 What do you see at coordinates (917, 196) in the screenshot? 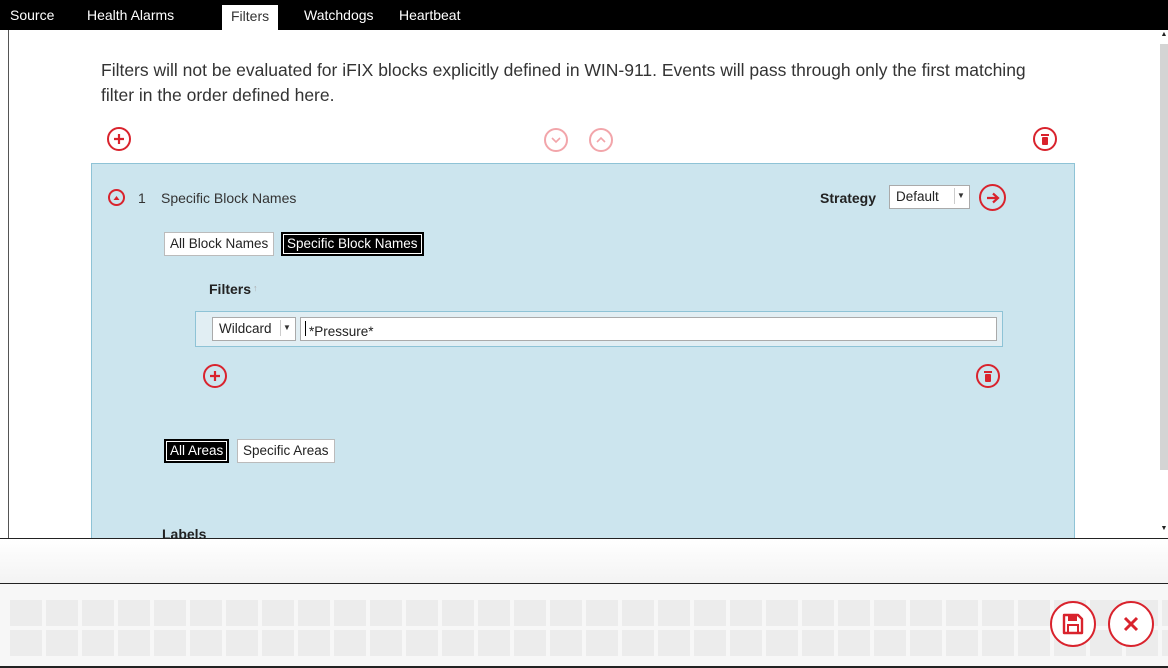
I see `strategy-value: Default` at bounding box center [917, 196].